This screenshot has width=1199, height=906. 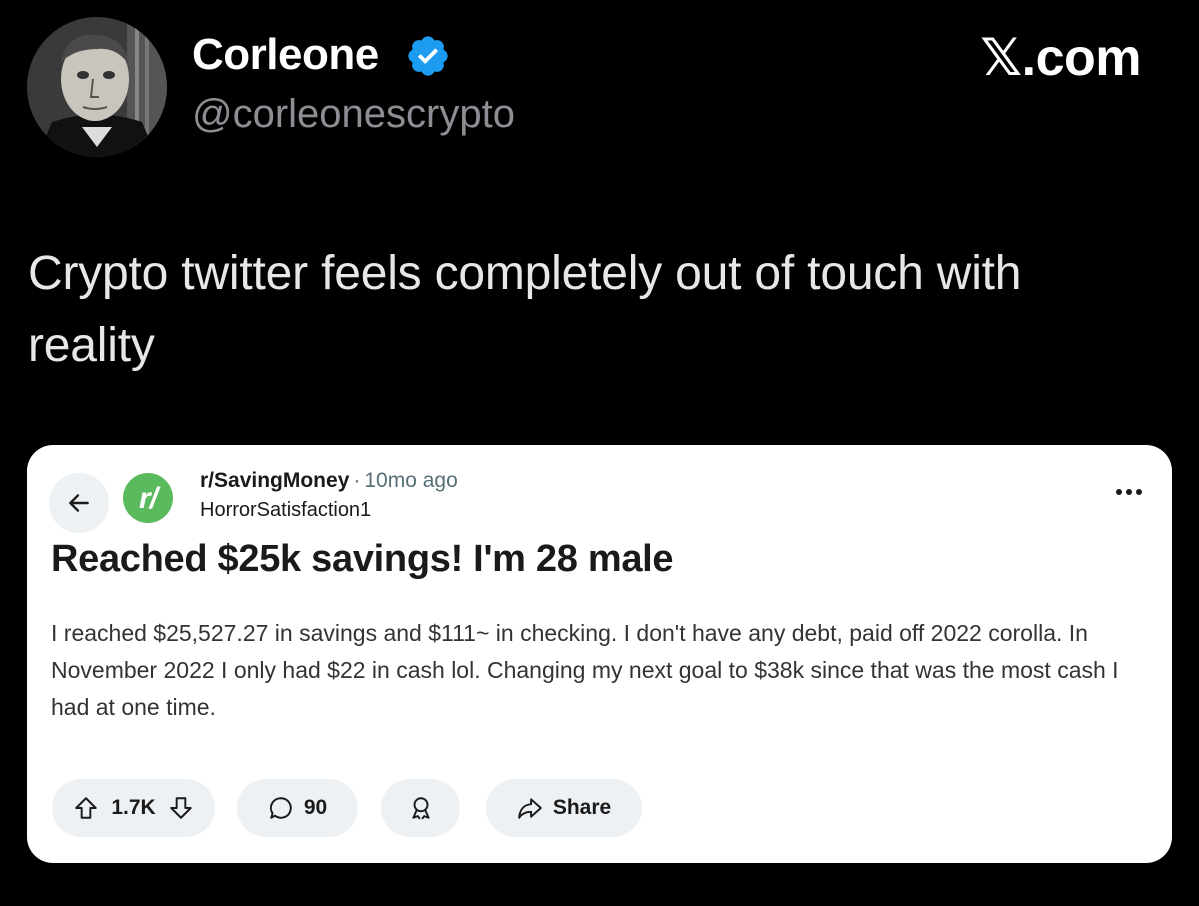 What do you see at coordinates (1129, 492) in the screenshot?
I see `more-options-icon` at bounding box center [1129, 492].